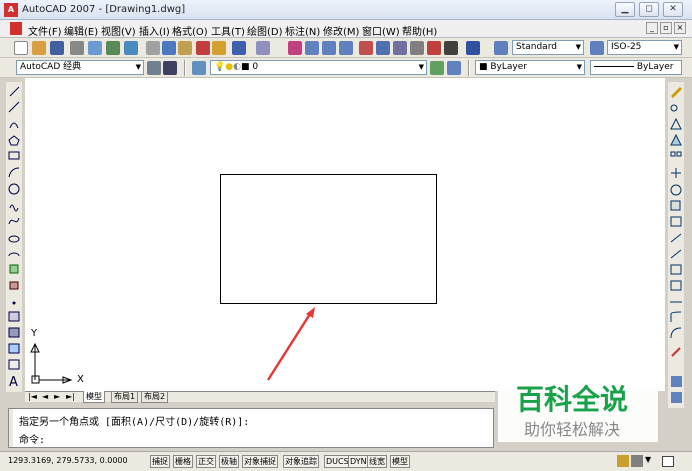 The image size is (692, 471). What do you see at coordinates (676, 352) in the screenshot?
I see `explode-icon` at bounding box center [676, 352].